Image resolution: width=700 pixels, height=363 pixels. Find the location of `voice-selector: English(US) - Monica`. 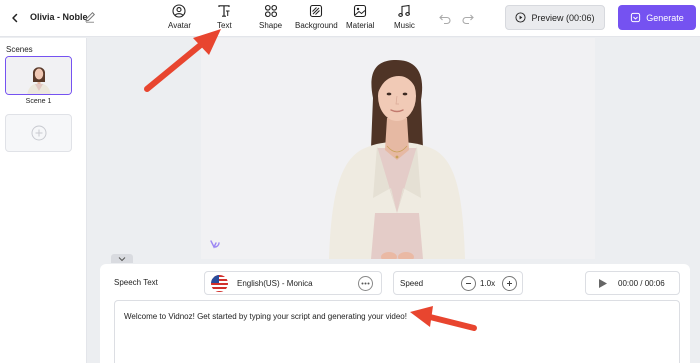

voice-selector: English(US) - Monica is located at coordinates (293, 283).